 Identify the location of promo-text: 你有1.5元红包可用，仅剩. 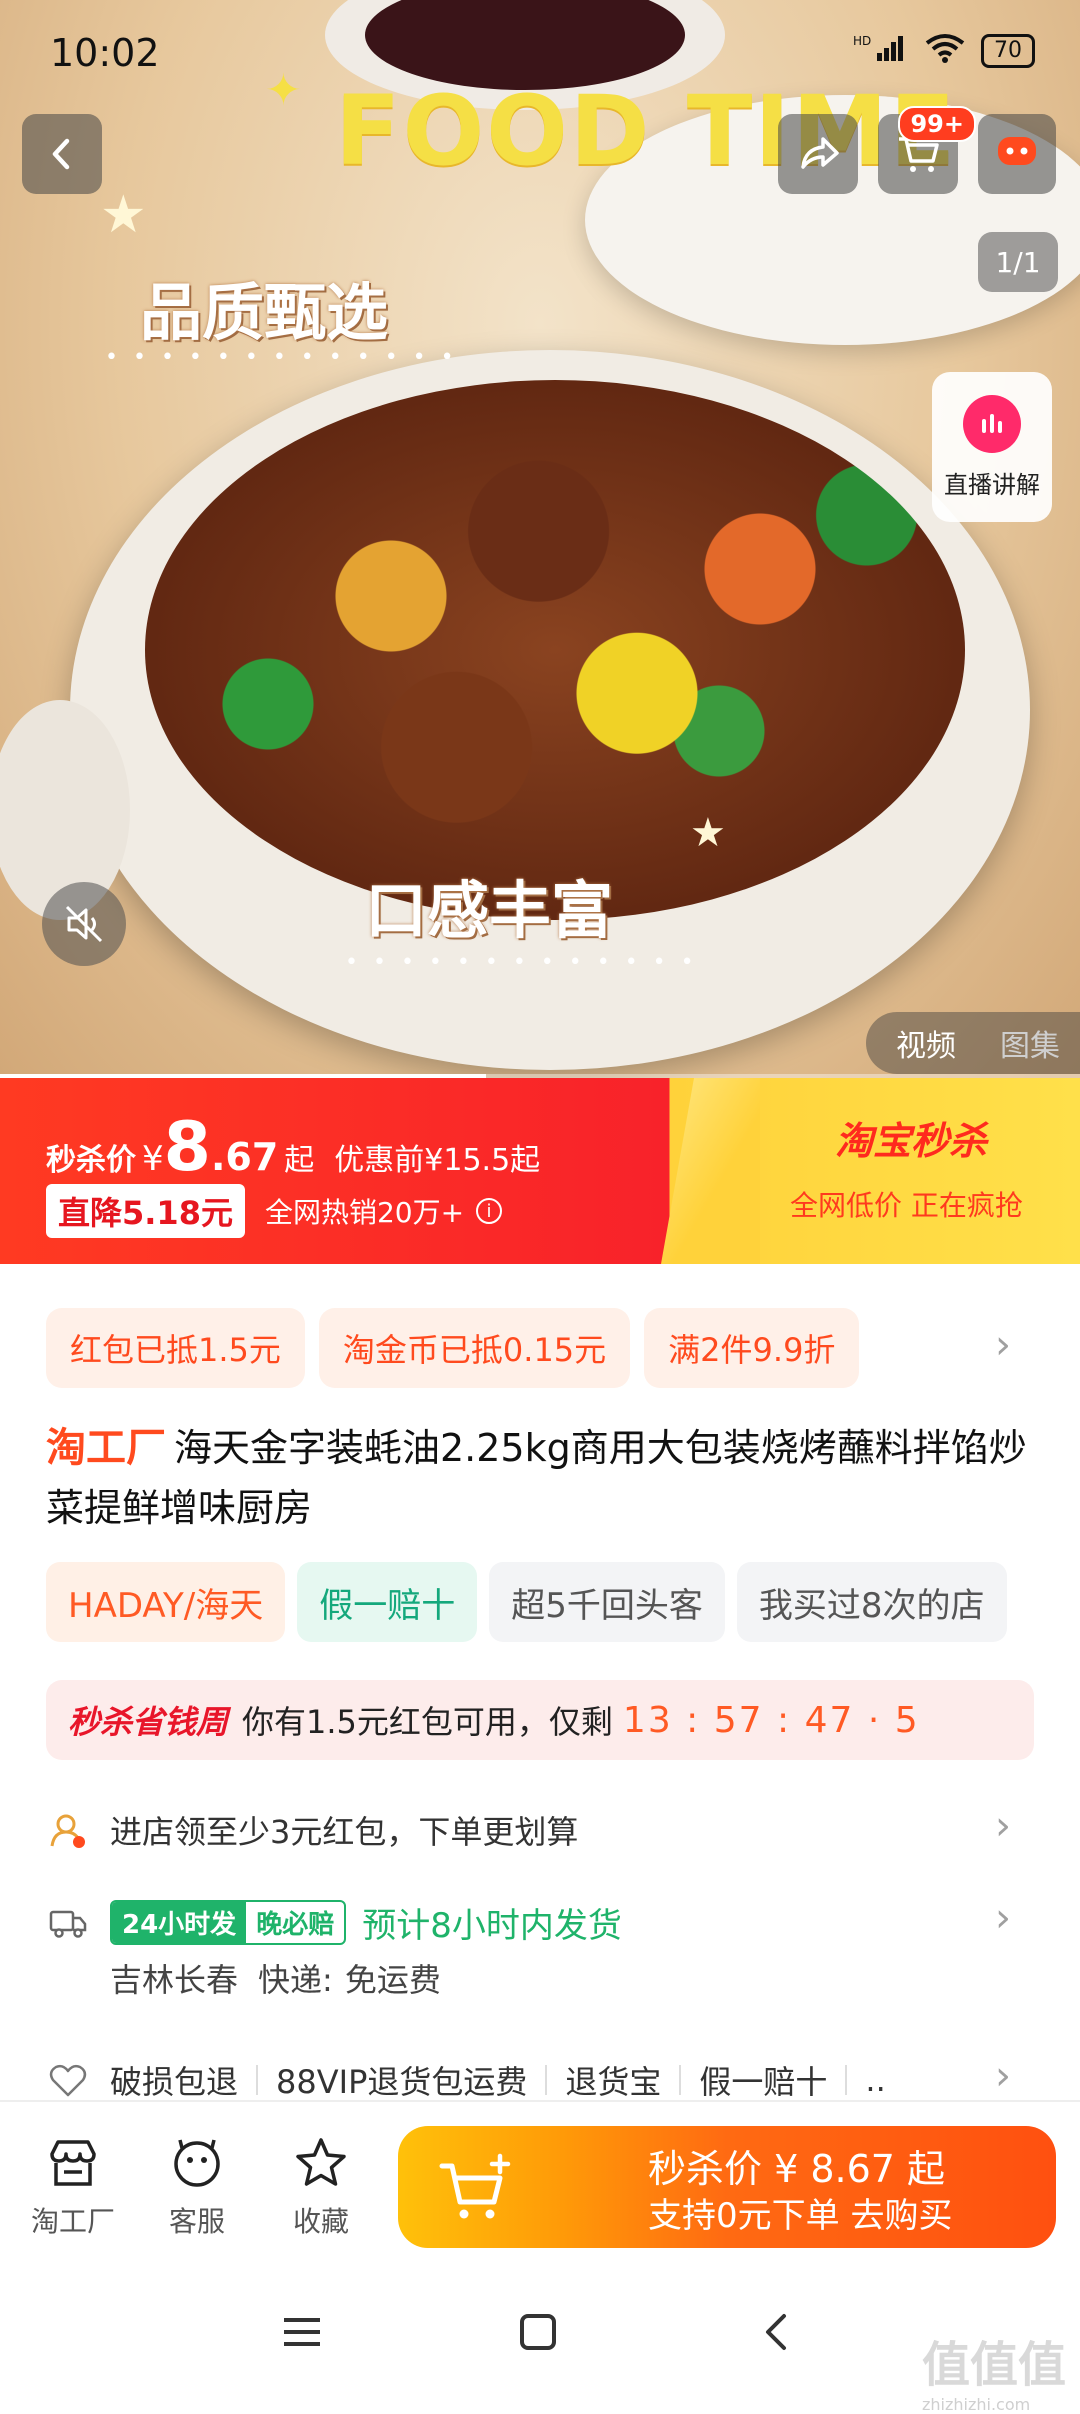
(427, 1722).